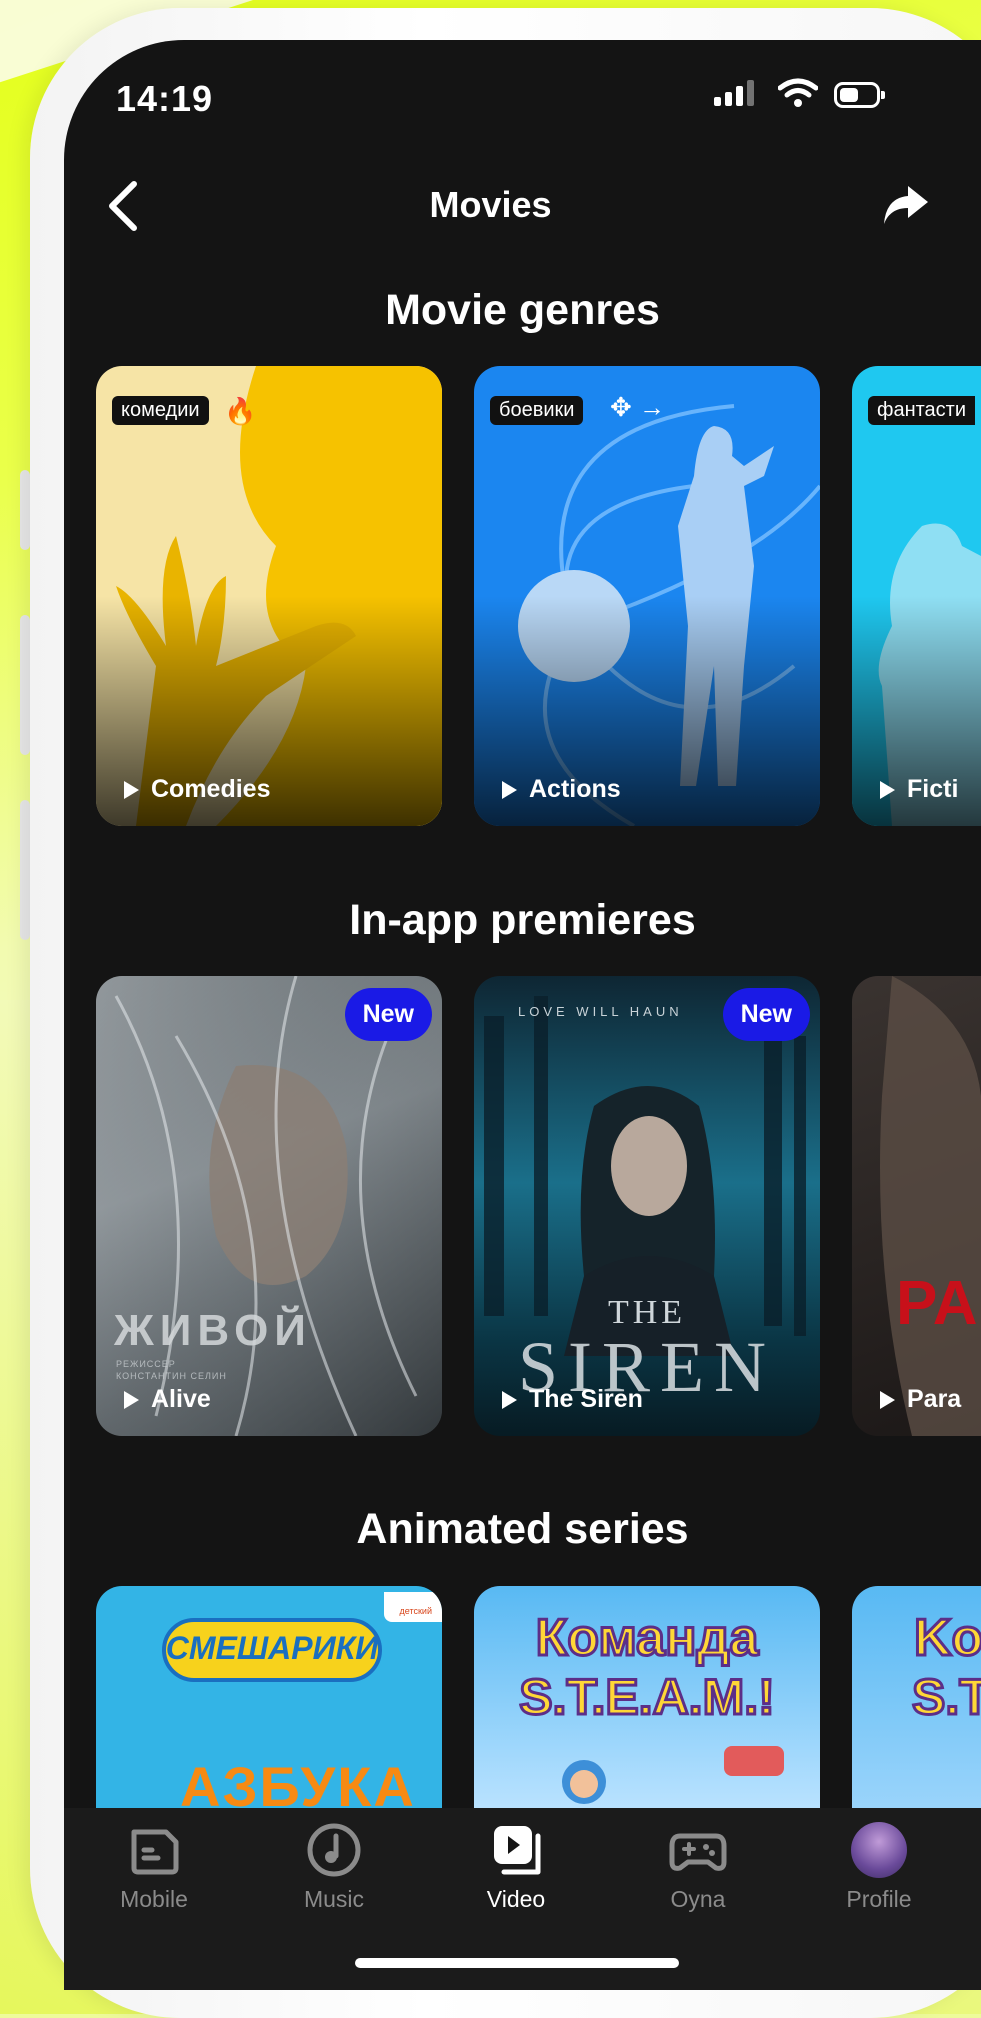 Image resolution: width=981 pixels, height=2018 pixels. What do you see at coordinates (734, 93) in the screenshot?
I see `signal-icon` at bounding box center [734, 93].